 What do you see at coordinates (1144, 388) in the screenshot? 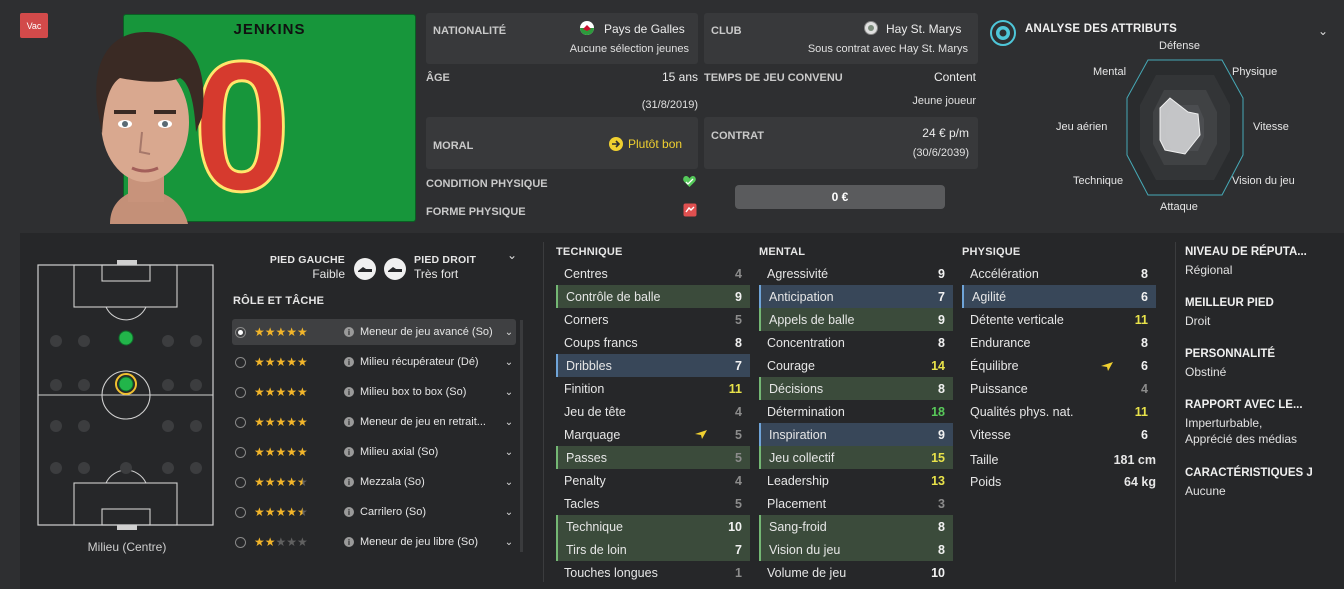
I see `attribute-value: 4` at bounding box center [1144, 388].